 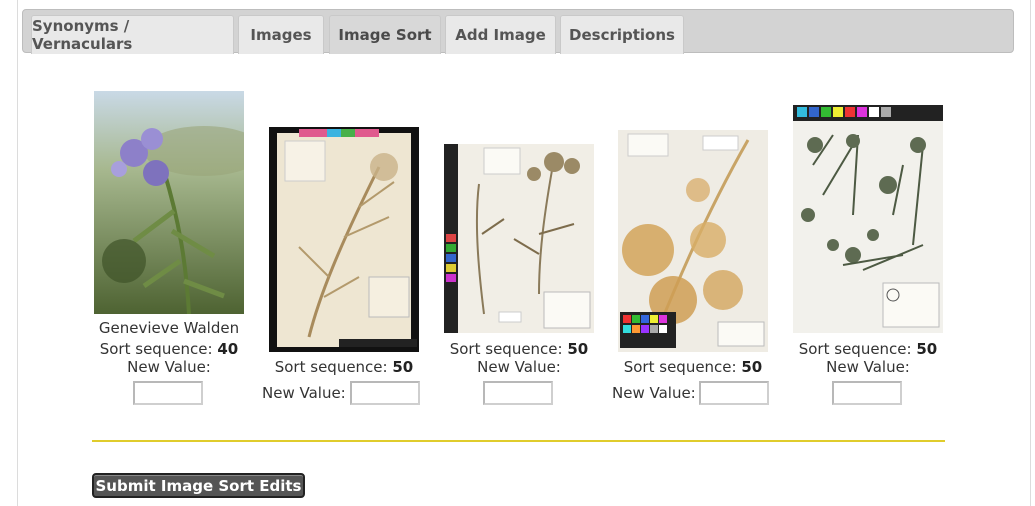 What do you see at coordinates (132, 34) in the screenshot?
I see `tab-synonyms-vernaculars: Synonyms / Vernaculars` at bounding box center [132, 34].